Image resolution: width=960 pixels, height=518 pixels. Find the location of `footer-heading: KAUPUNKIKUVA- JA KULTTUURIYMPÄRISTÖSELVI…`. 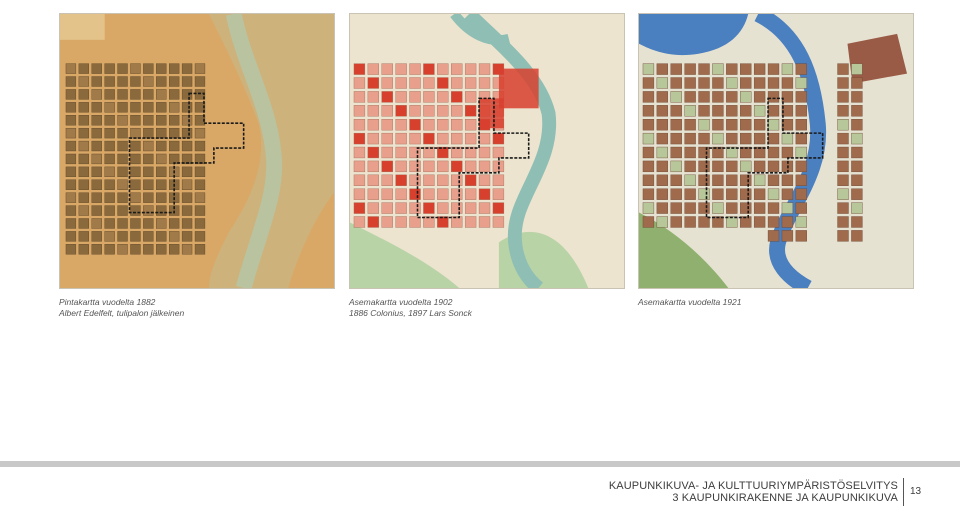

footer-heading: KAUPUNKIKUVA- JA KULTTUURIYMPÄRISTÖSELVI… is located at coordinates (753, 492).